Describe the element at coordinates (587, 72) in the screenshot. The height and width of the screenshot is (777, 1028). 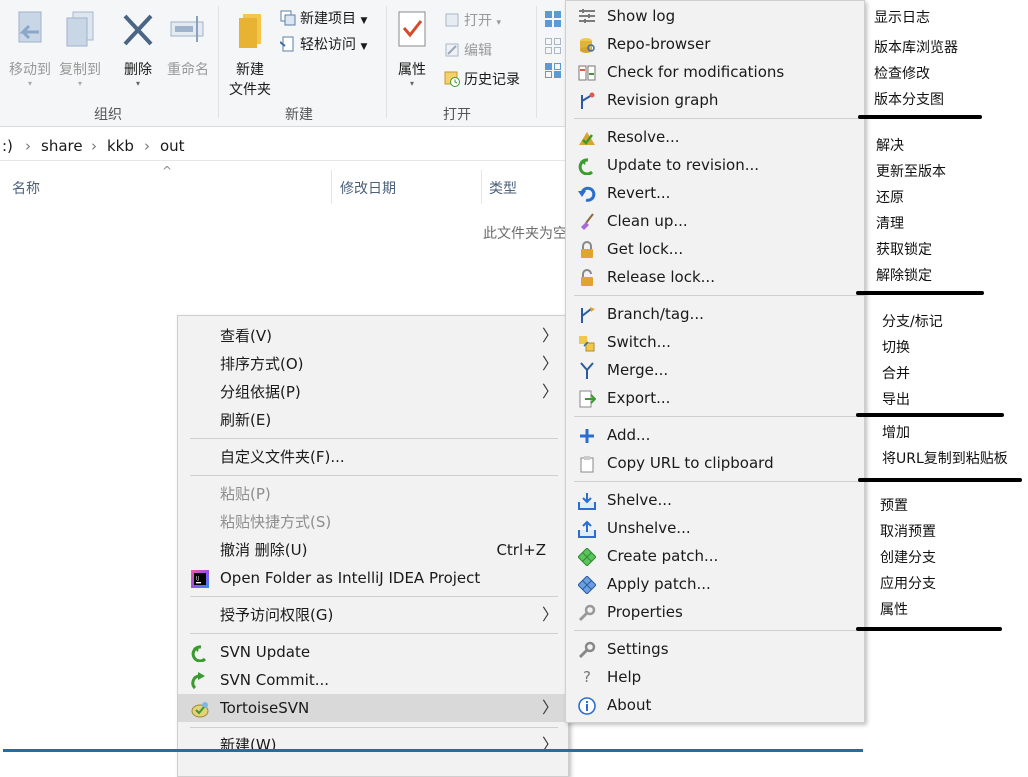
I see `check-modifications-icon` at that location.